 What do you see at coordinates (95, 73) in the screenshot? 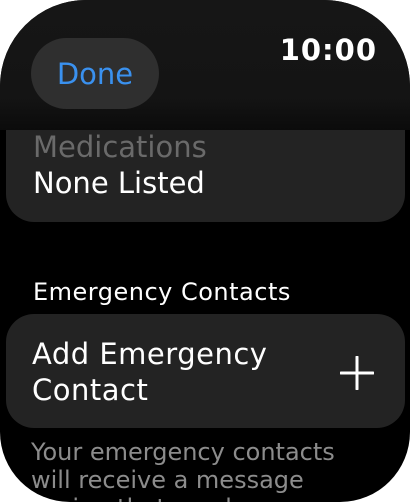
I see `done-button: Done` at bounding box center [95, 73].